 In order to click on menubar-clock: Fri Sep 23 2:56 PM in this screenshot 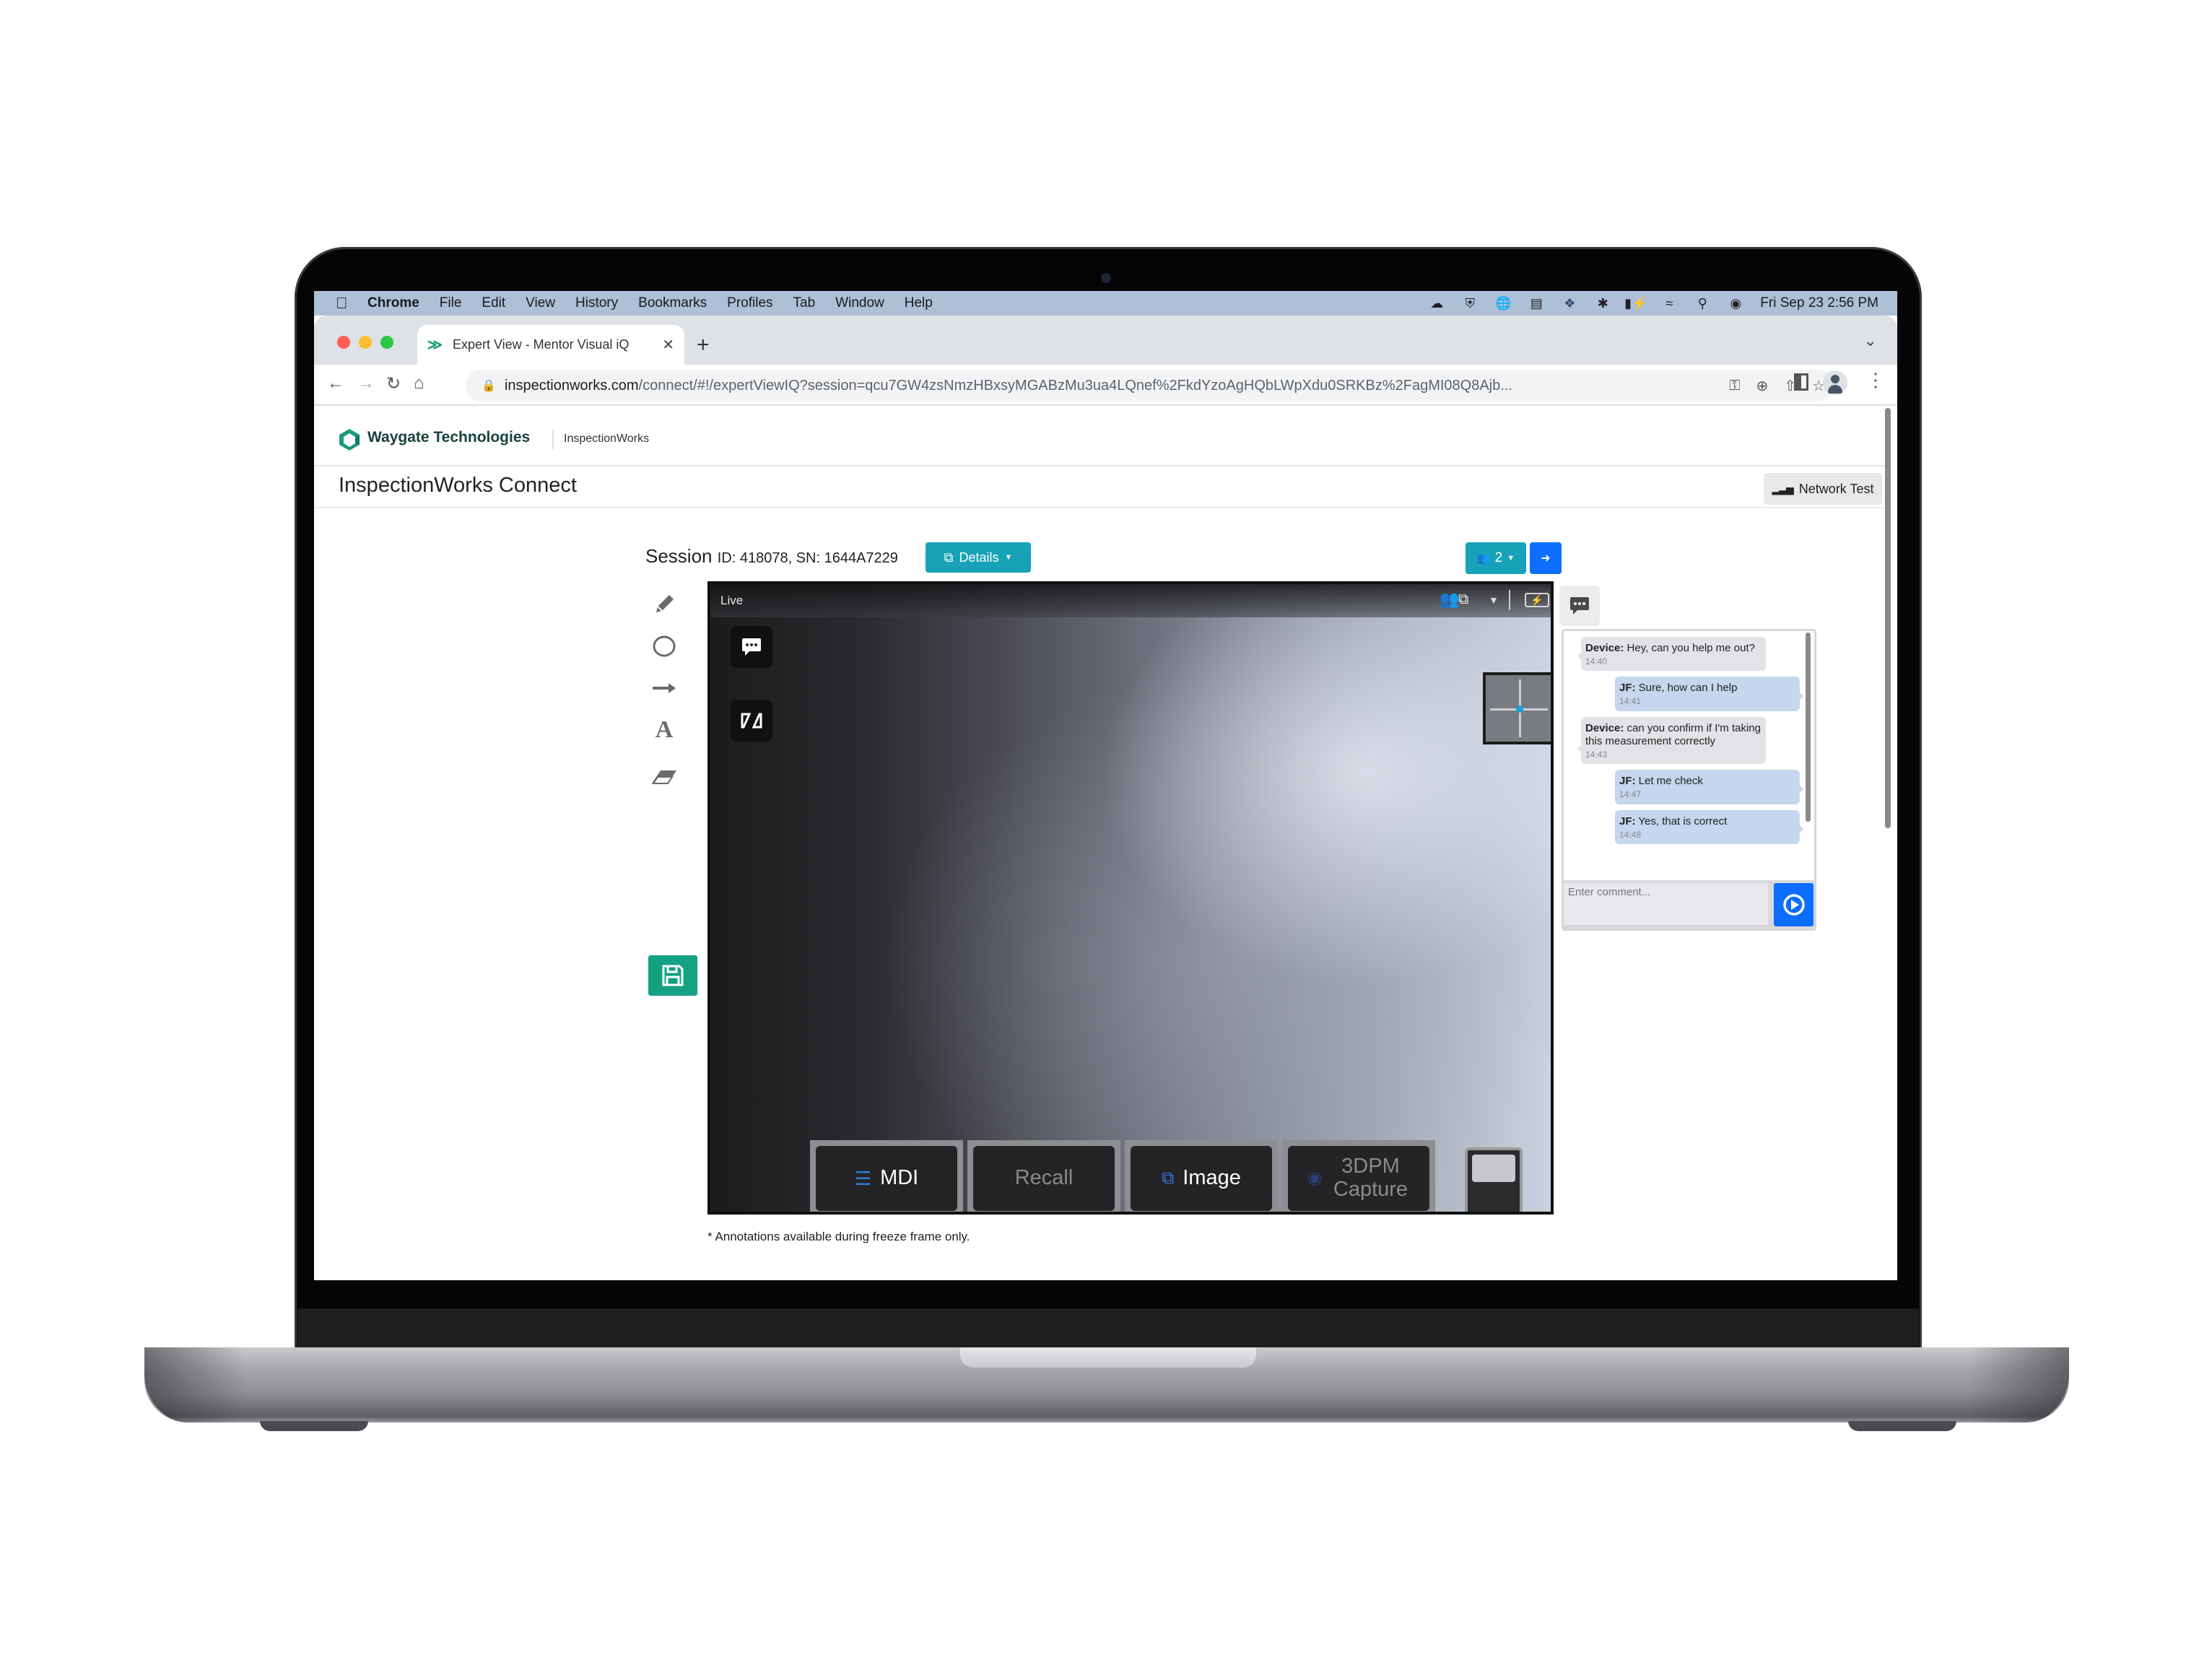, I will do `click(1819, 303)`.